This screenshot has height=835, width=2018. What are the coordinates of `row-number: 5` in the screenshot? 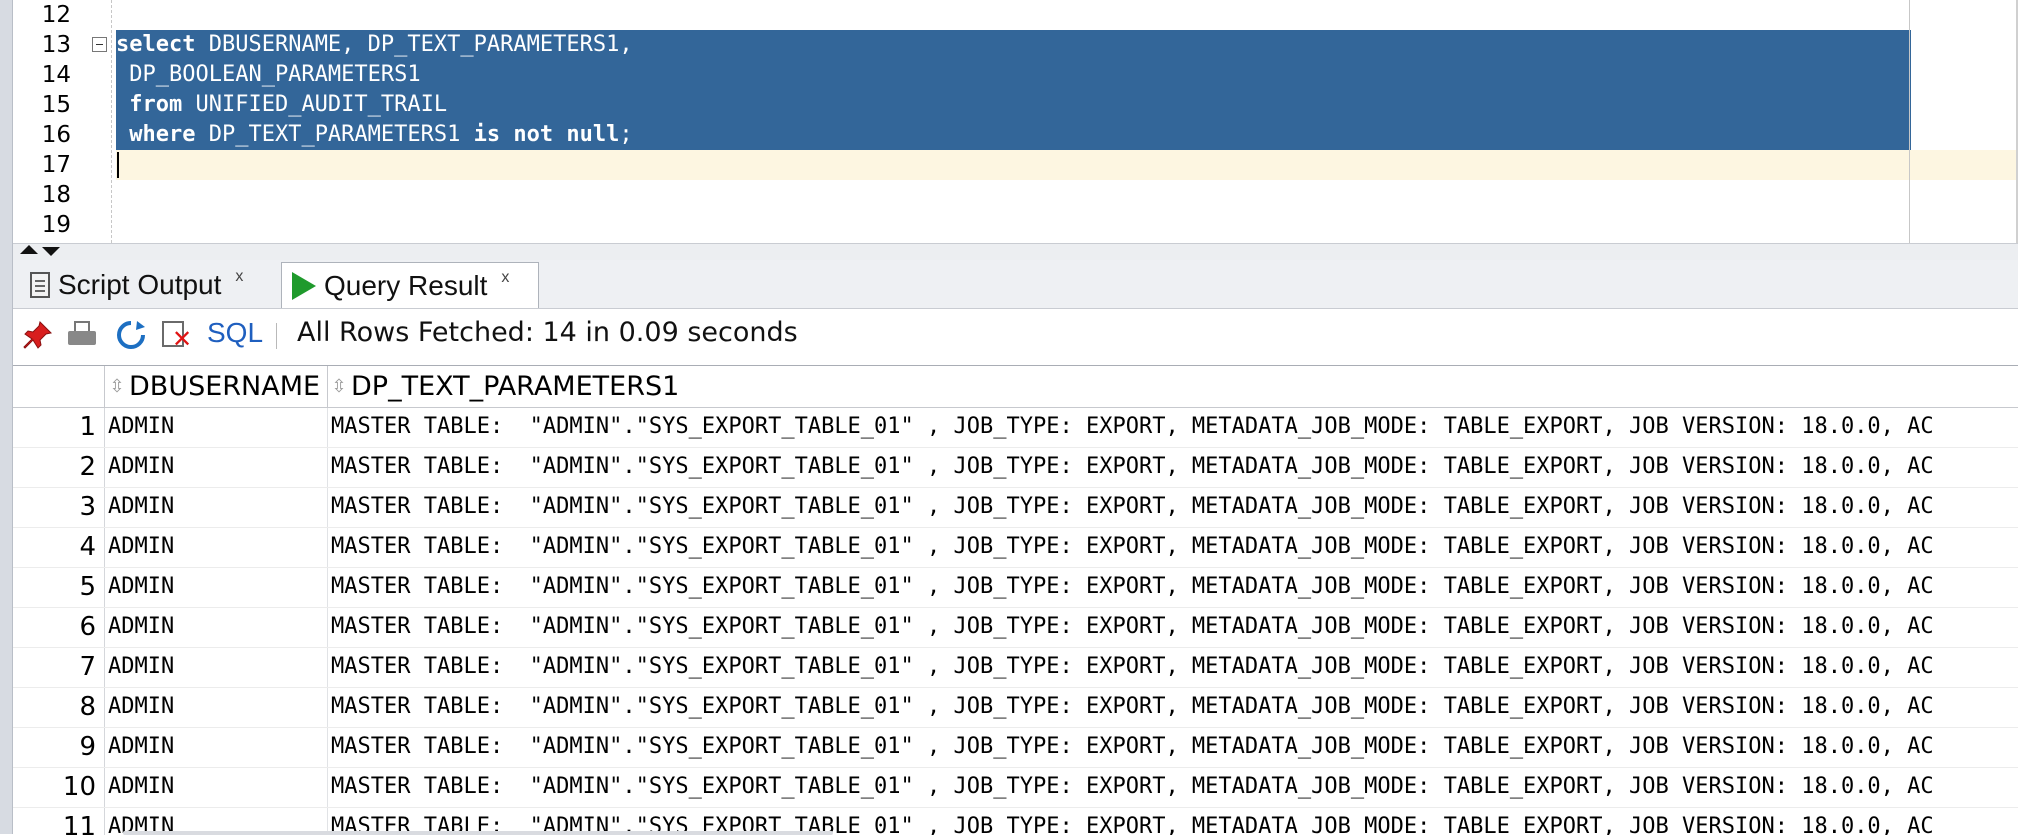 It's located at (87, 587).